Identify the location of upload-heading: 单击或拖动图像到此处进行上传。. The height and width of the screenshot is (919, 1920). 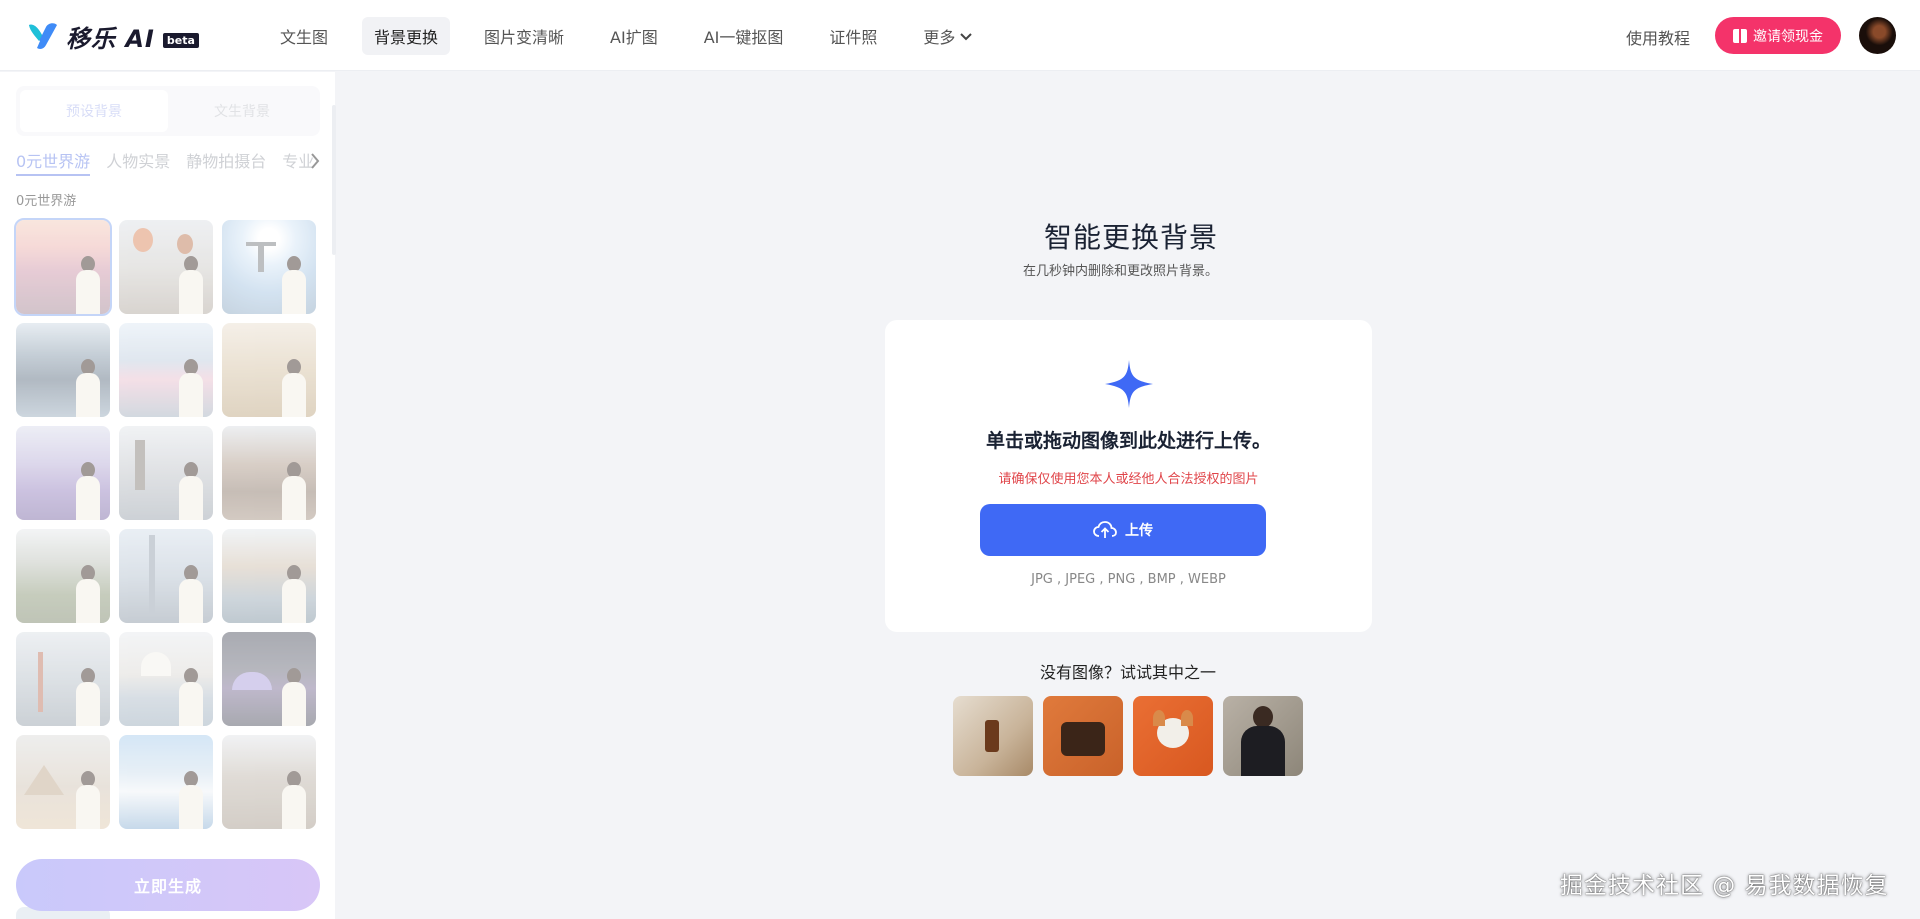
(1128, 441).